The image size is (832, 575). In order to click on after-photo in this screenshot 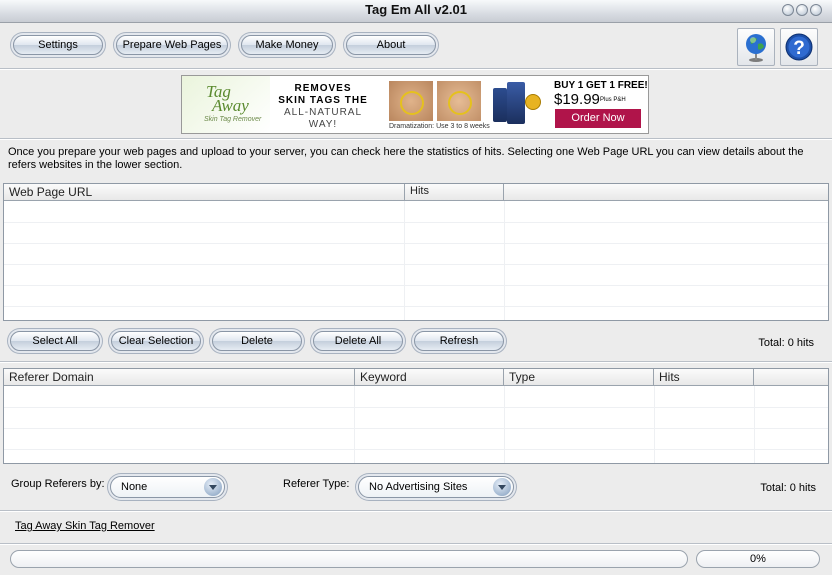, I will do `click(459, 101)`.